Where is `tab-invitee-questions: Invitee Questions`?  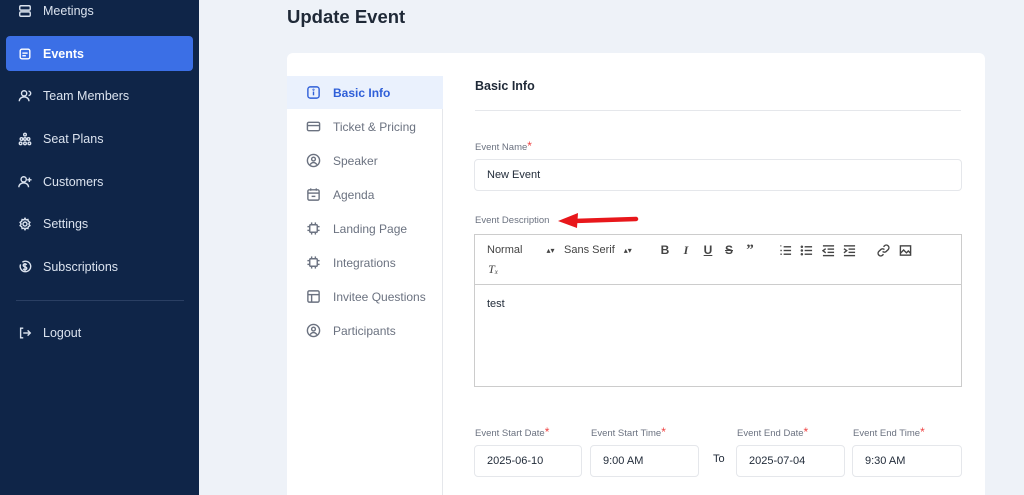 tab-invitee-questions: Invitee Questions is located at coordinates (365, 296).